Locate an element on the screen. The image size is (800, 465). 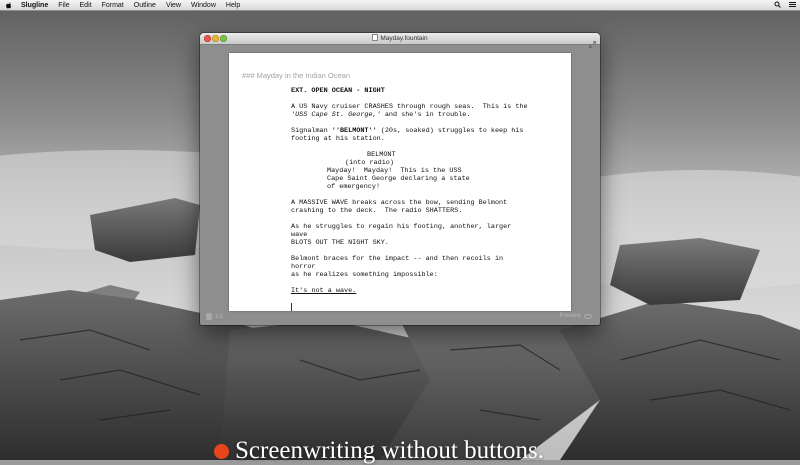
menubar-extras is located at coordinates (785, 5).